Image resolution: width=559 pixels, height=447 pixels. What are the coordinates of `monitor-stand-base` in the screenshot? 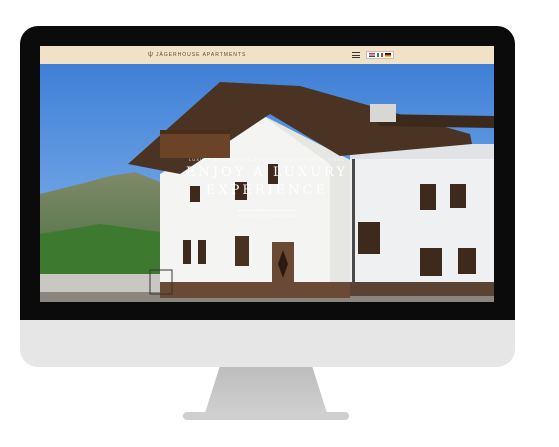 It's located at (266, 416).